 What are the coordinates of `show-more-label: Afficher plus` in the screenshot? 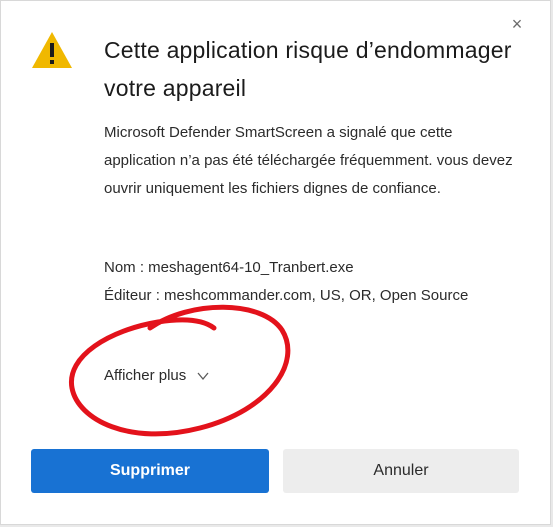 It's located at (145, 375).